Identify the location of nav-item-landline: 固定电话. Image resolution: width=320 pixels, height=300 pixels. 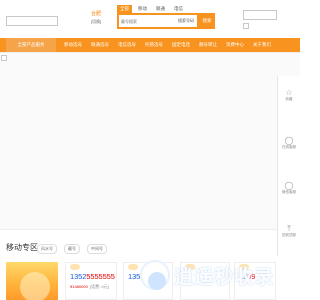
(181, 45).